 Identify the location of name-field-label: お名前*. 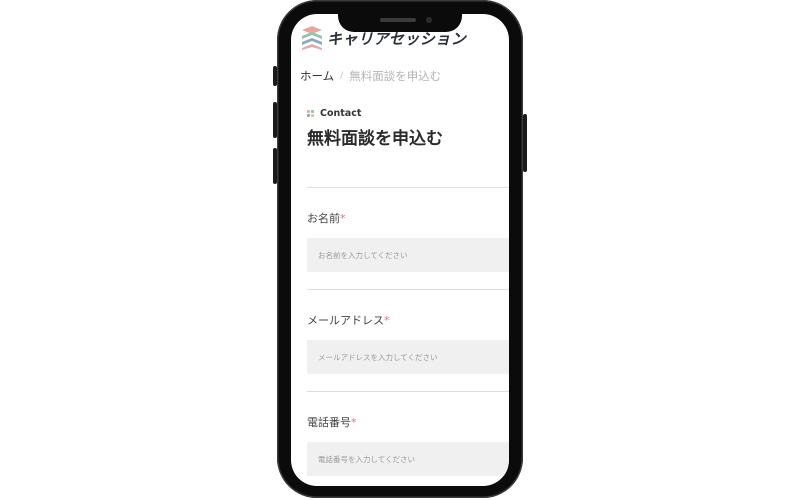
(326, 218).